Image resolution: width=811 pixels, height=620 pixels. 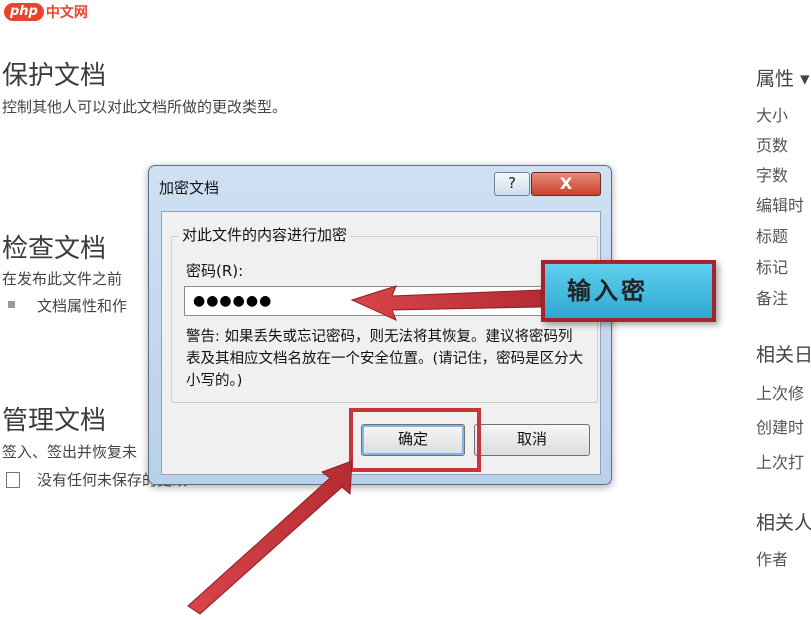 I want to click on arrow-to-ok-icon, so click(x=270, y=537).